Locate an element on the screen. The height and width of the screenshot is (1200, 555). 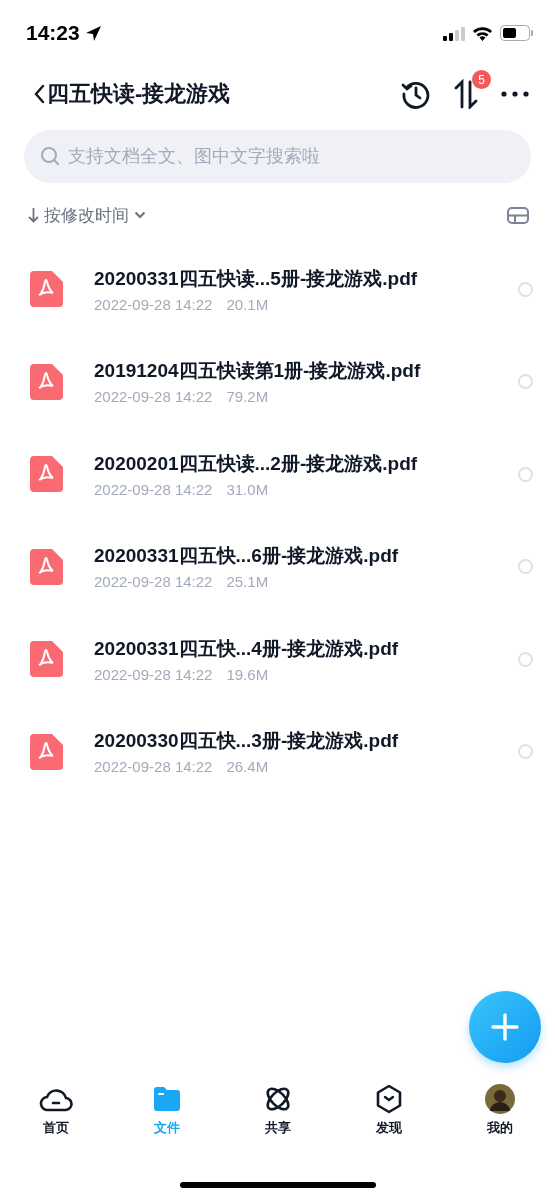
folder-icon is located at coordinates (166, 1099).